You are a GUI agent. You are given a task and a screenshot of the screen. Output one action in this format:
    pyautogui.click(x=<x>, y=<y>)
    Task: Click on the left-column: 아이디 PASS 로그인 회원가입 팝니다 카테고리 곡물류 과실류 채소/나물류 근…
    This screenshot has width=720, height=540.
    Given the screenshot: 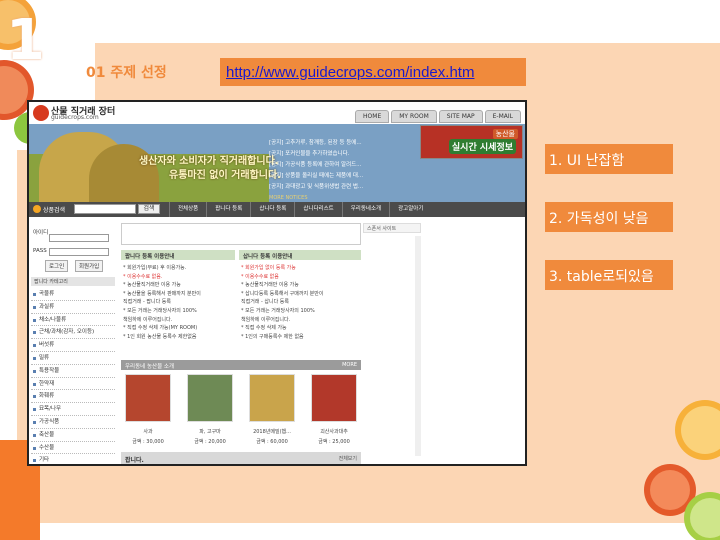 What is the action you would take?
    pyautogui.click(x=73, y=342)
    